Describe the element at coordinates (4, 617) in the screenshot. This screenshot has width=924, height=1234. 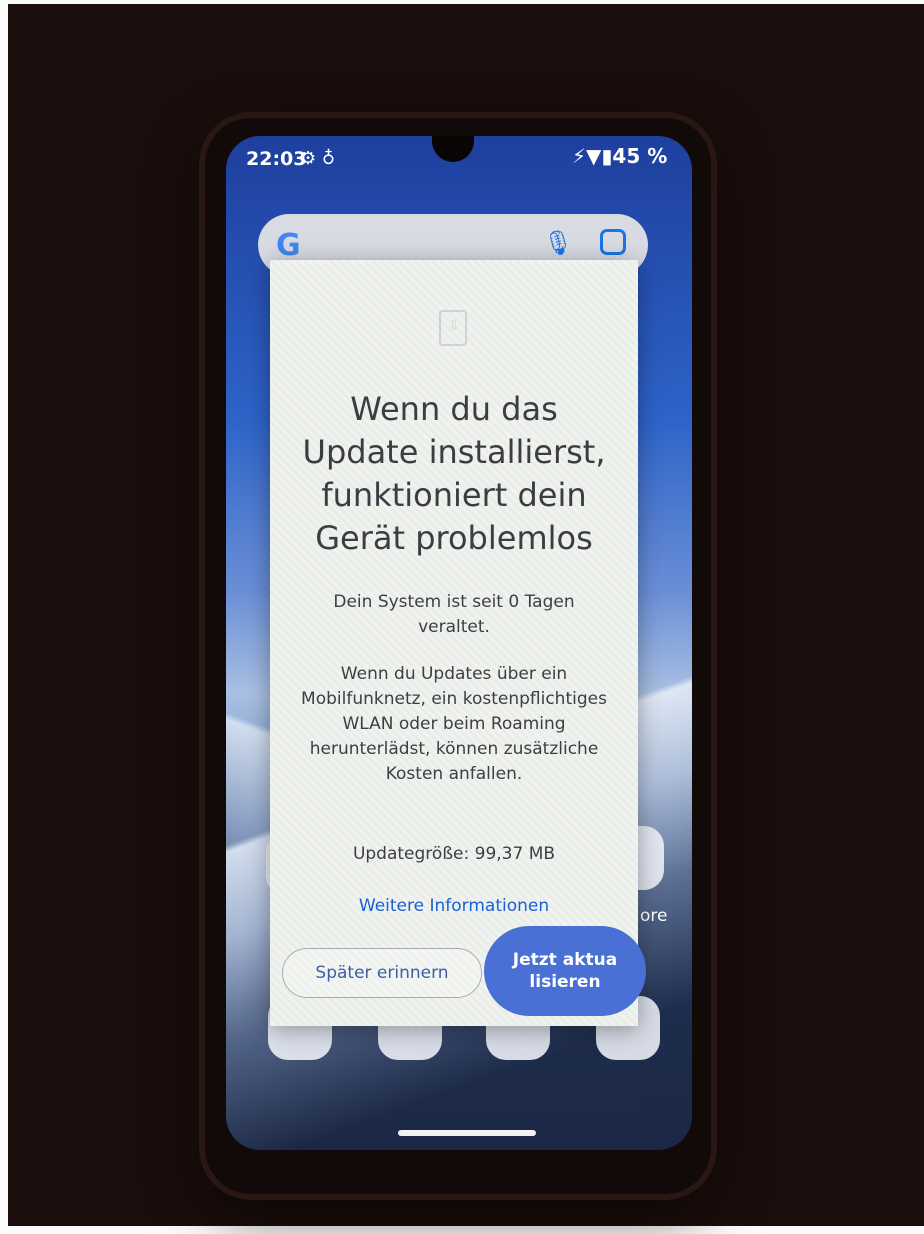
I see `photo-border-left` at that location.